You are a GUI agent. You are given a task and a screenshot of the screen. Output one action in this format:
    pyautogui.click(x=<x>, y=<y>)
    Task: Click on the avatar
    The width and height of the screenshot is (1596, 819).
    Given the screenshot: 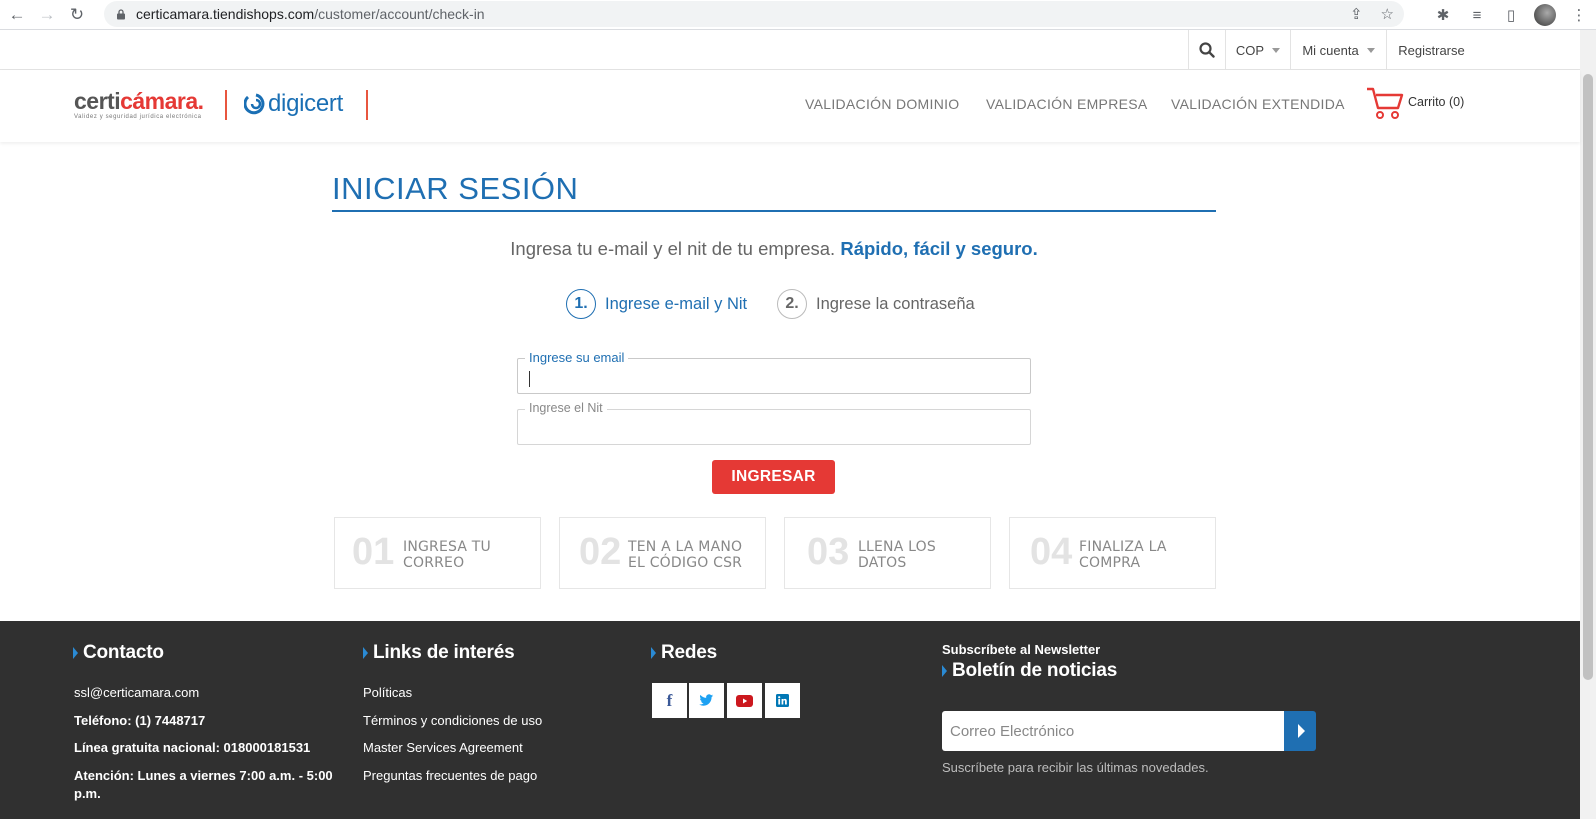 What is the action you would take?
    pyautogui.click(x=1545, y=15)
    